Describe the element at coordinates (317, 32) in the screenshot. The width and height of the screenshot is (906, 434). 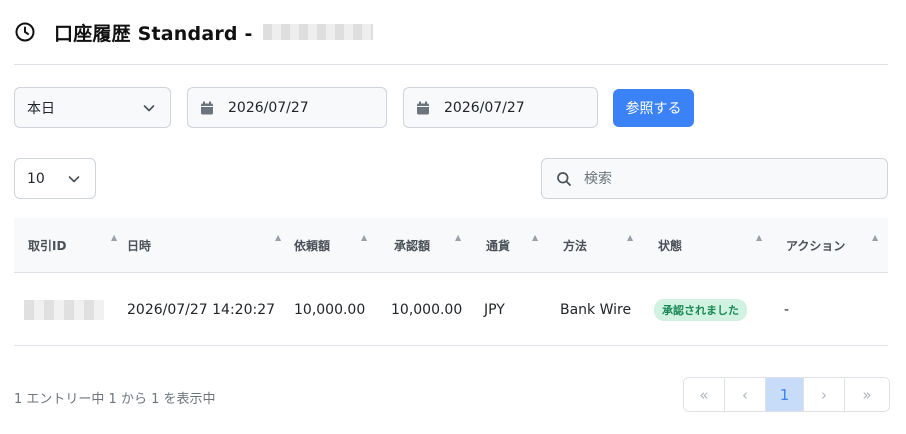
I see `redacted-account-number` at that location.